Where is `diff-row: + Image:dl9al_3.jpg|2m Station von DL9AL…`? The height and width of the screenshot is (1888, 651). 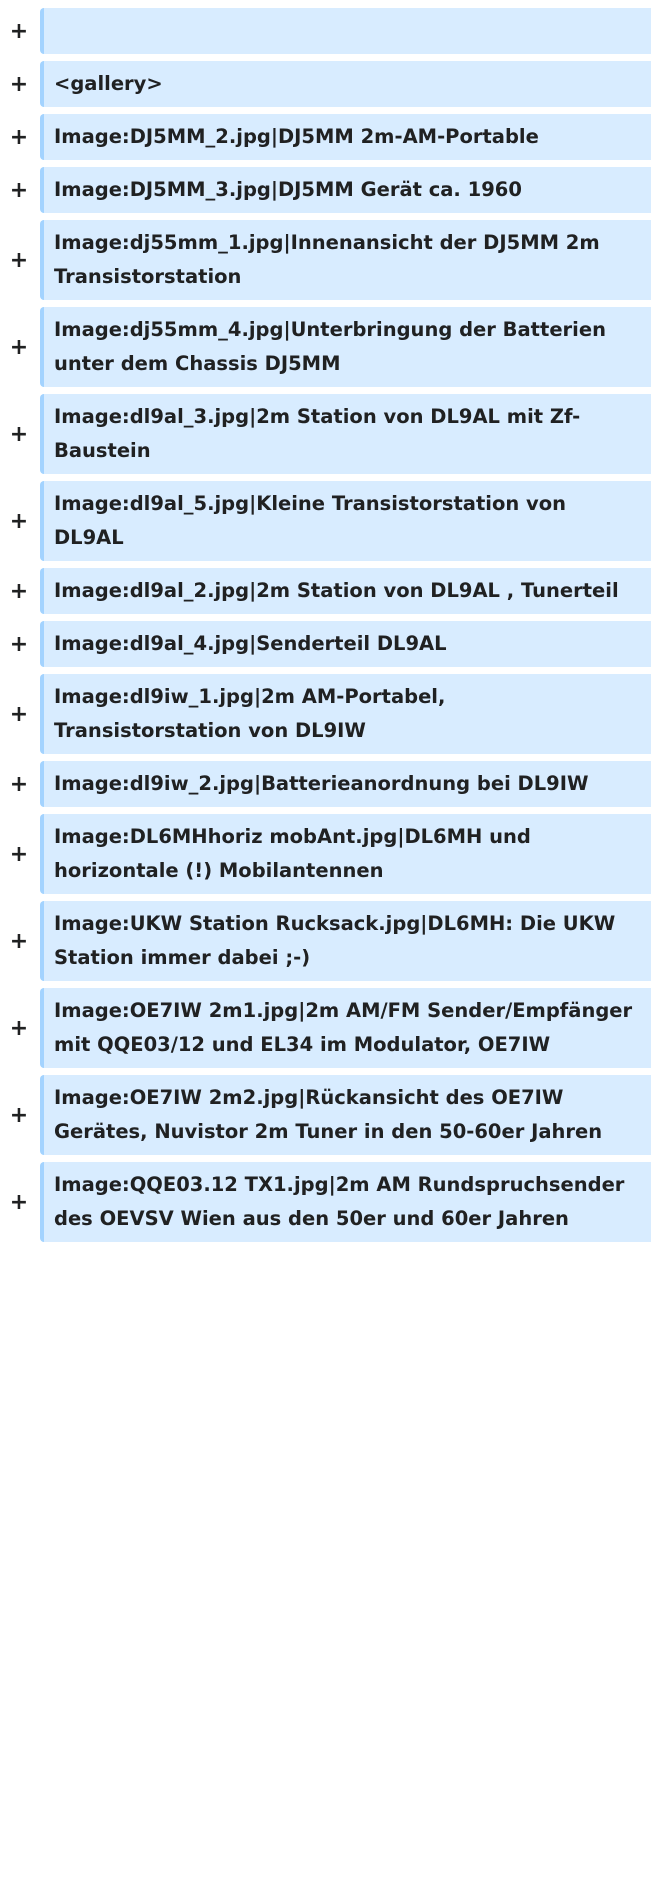 diff-row: + Image:dl9al_3.jpg|2m Station von DL9AL… is located at coordinates (325, 434).